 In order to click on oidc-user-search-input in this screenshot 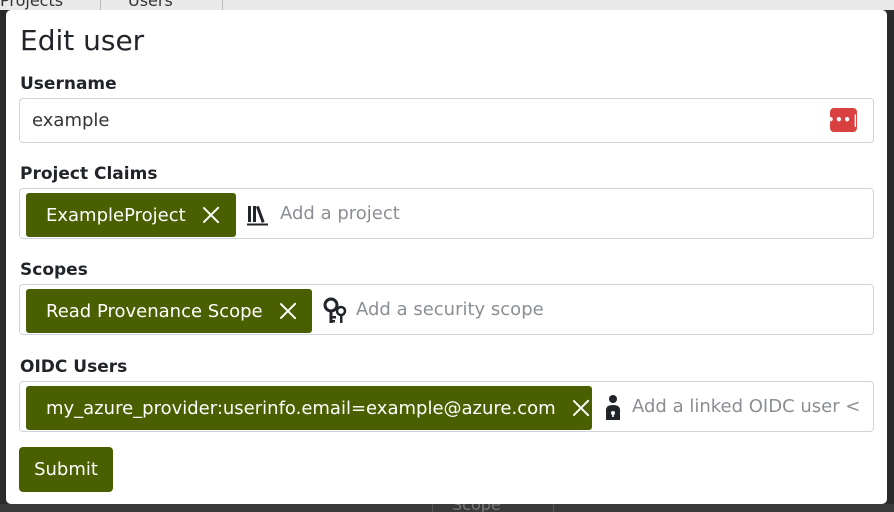, I will do `click(749, 406)`.